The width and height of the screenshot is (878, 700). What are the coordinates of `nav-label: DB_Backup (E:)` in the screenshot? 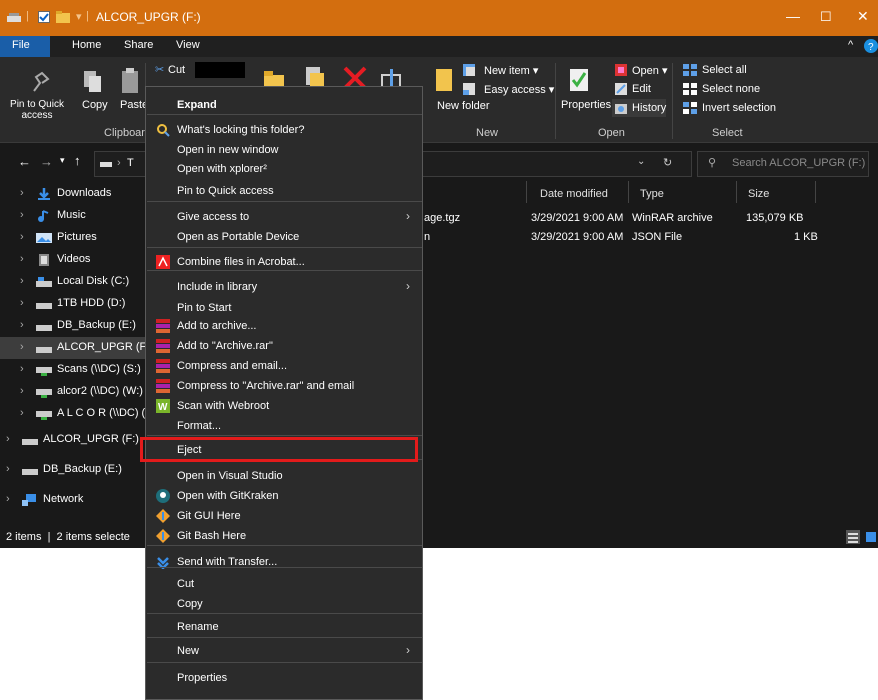 It's located at (96, 325).